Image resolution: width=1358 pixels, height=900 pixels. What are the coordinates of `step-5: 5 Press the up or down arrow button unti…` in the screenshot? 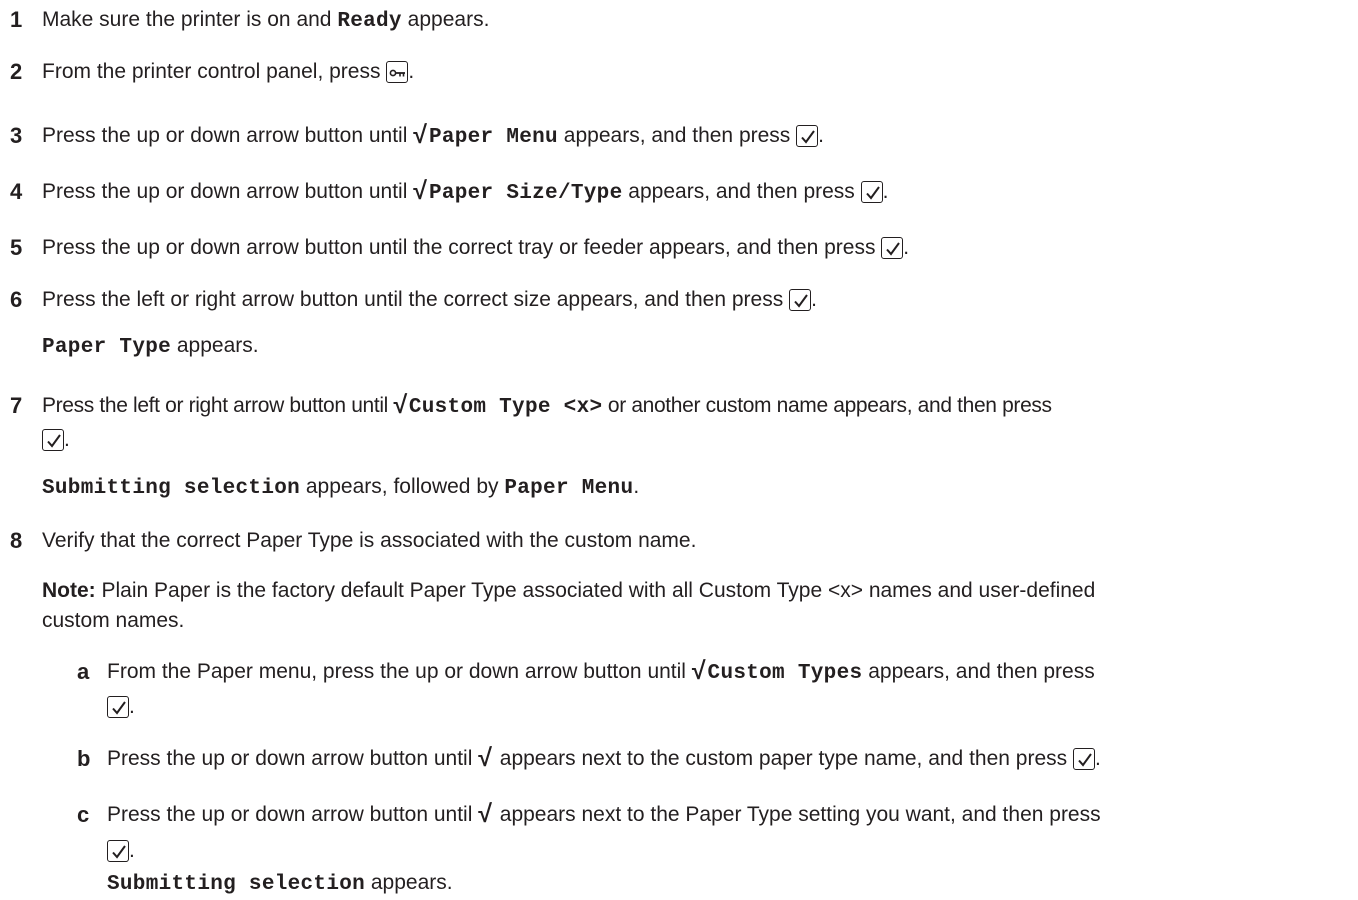 It's located at (679, 248).